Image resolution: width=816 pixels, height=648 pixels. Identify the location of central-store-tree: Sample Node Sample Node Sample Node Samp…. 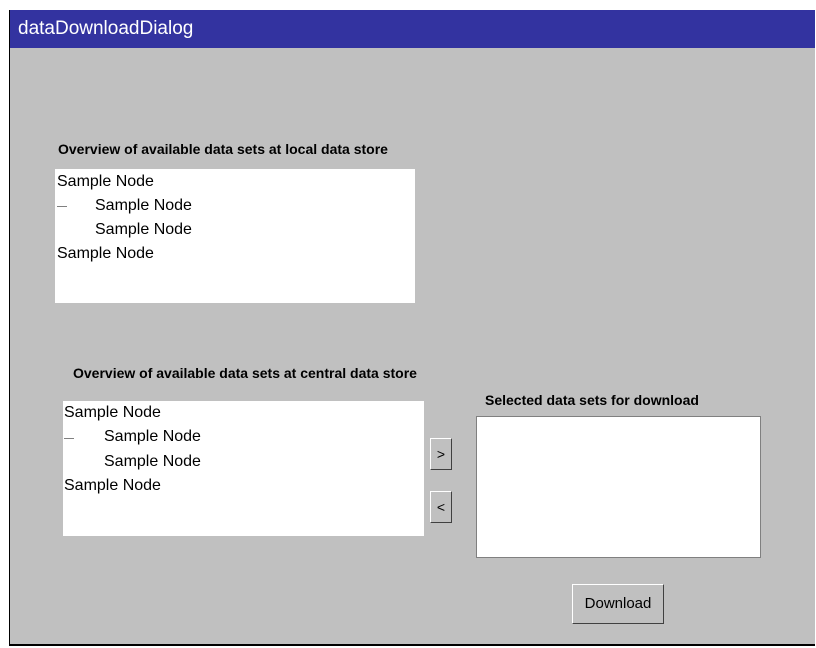
(243, 468).